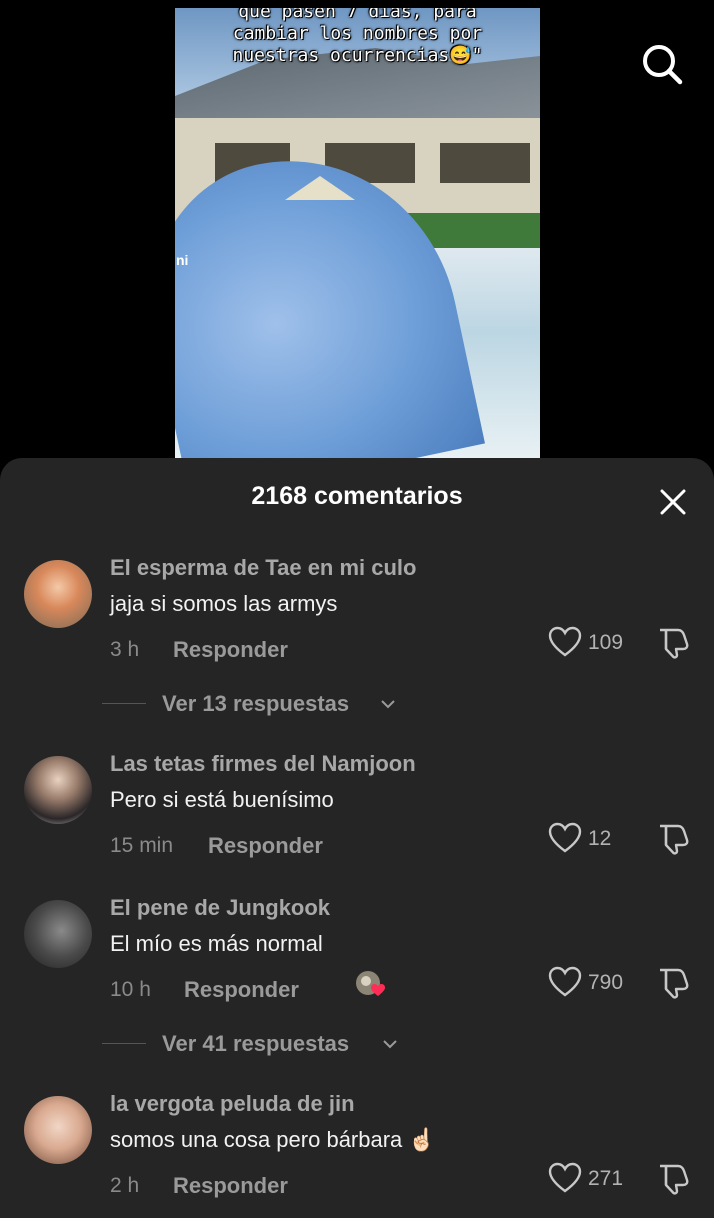 The image size is (714, 1218). I want to click on comment-text: El mío es más normal, so click(216, 943).